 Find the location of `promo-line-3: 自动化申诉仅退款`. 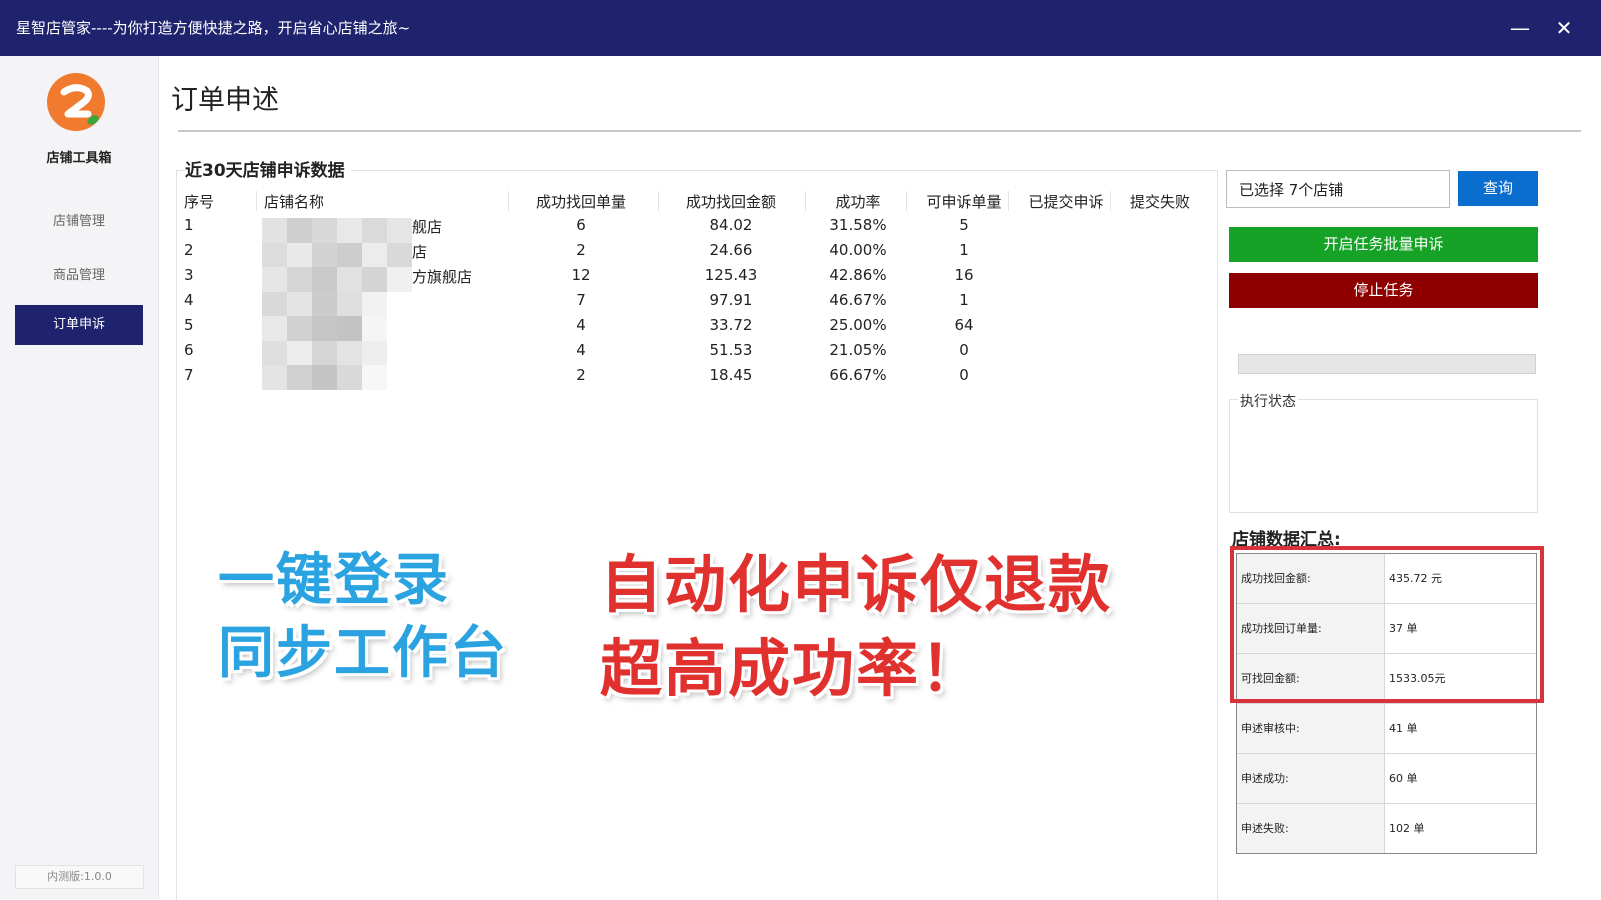

promo-line-3: 自动化申诉仅退款 is located at coordinates (856, 584).